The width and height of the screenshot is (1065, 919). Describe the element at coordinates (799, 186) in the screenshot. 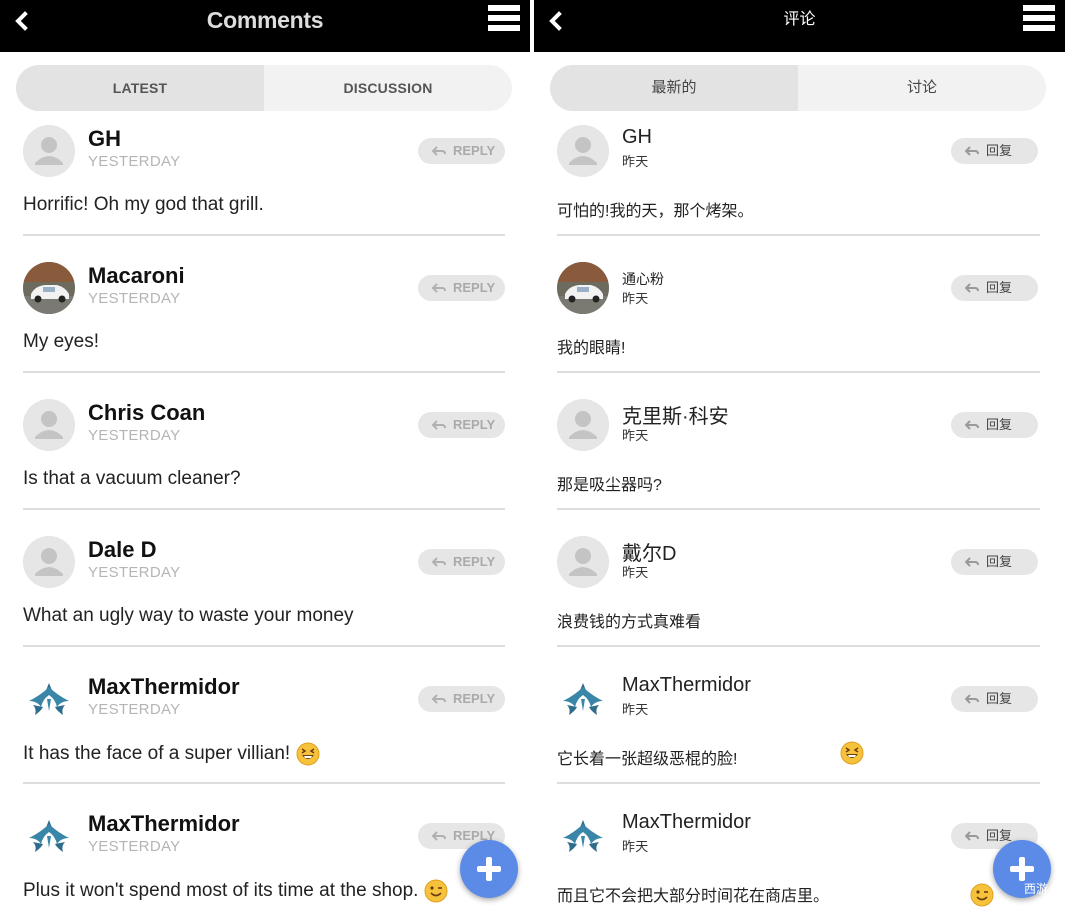

I see `comment-item: GH 昨天 回复可怕的!我的天，那个烤架。` at that location.